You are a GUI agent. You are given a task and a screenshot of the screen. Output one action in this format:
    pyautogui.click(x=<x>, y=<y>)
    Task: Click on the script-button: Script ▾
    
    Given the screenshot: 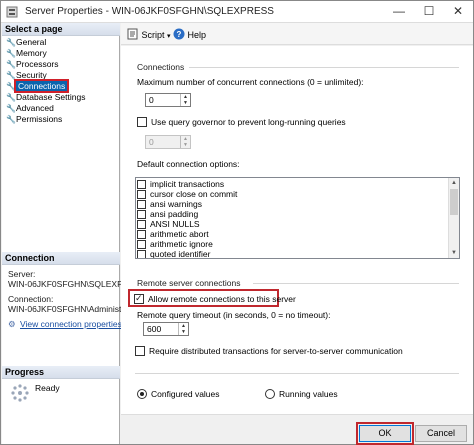 What is the action you would take?
    pyautogui.click(x=149, y=34)
    